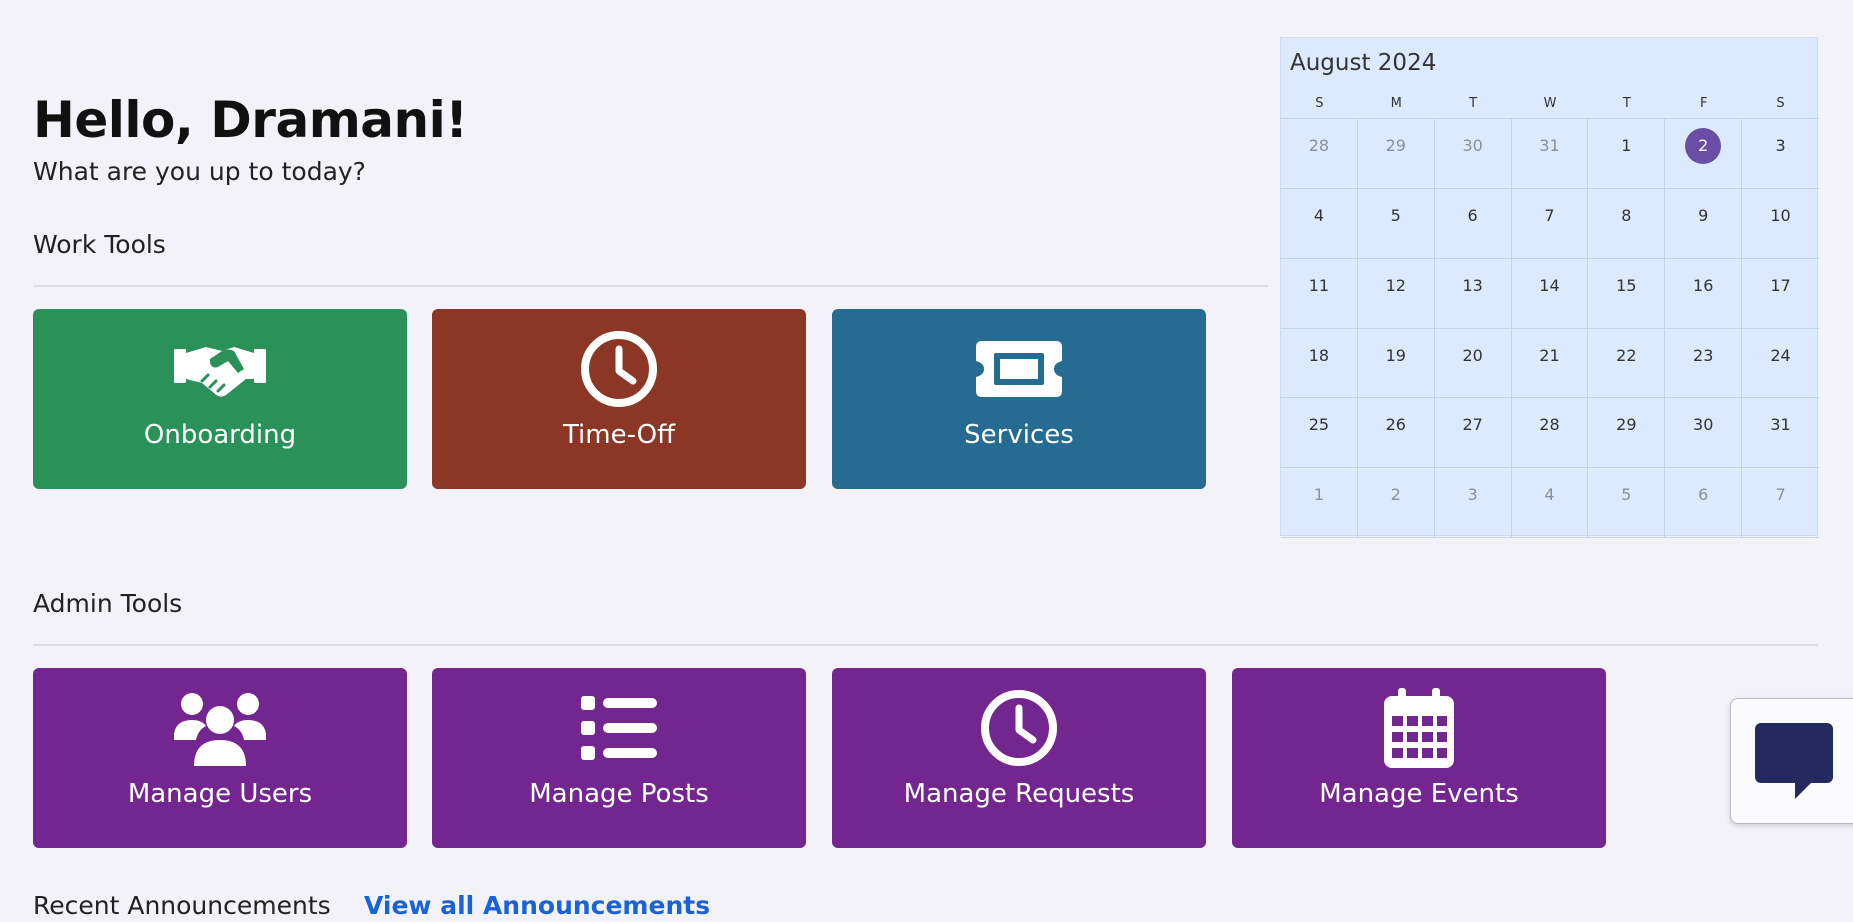  I want to click on calendar-day: 21, so click(1550, 363).